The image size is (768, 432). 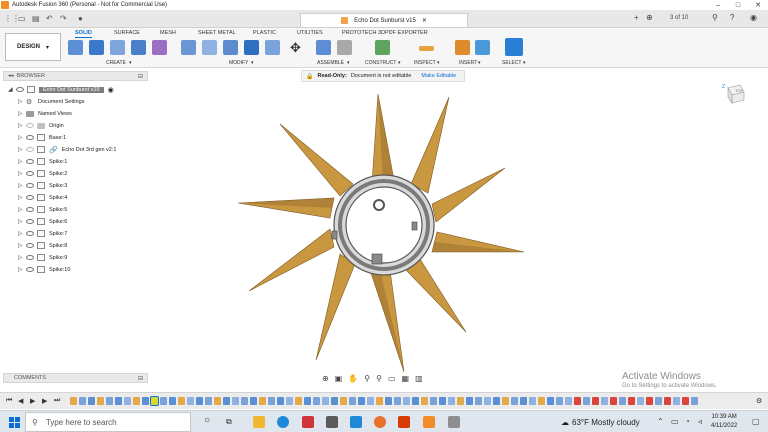 What do you see at coordinates (339, 378) in the screenshot?
I see `look-at-icon: ▣` at bounding box center [339, 378].